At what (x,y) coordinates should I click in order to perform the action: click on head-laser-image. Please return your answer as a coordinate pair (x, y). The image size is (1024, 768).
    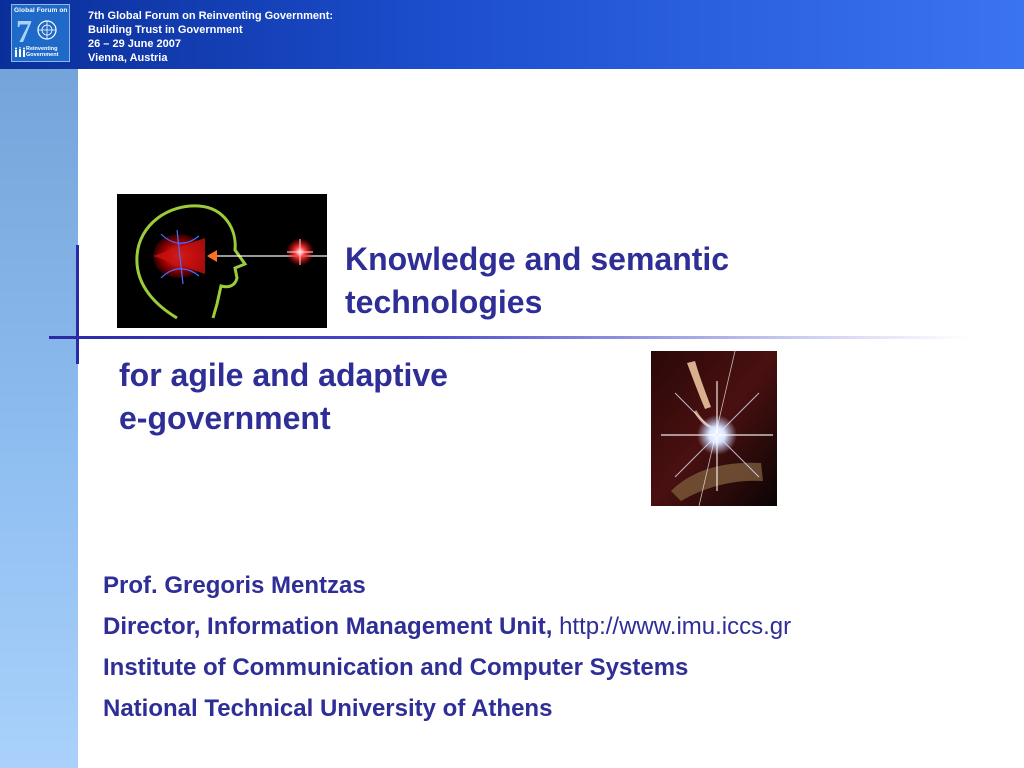
    Looking at the image, I should click on (222, 261).